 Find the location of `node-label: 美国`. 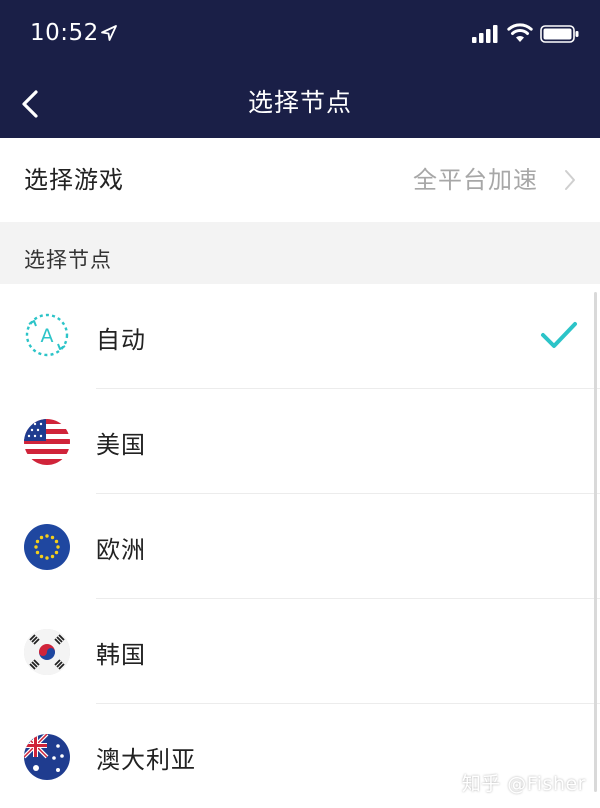

node-label: 美国 is located at coordinates (121, 445).